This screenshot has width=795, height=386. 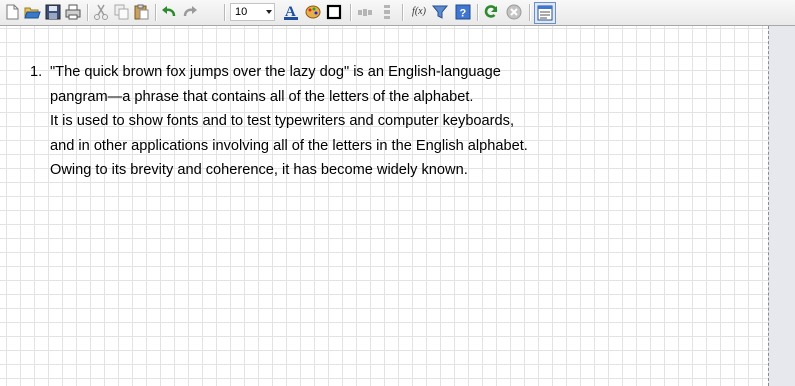 What do you see at coordinates (545, 13) in the screenshot?
I see `view-icon` at bounding box center [545, 13].